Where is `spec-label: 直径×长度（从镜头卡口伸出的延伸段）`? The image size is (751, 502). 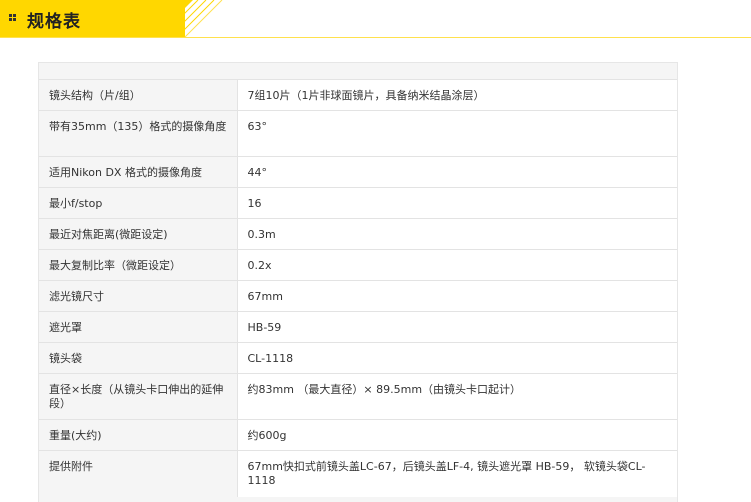
spec-label: 直径×长度（从镜头卡口伸出的延伸段） is located at coordinates (138, 396).